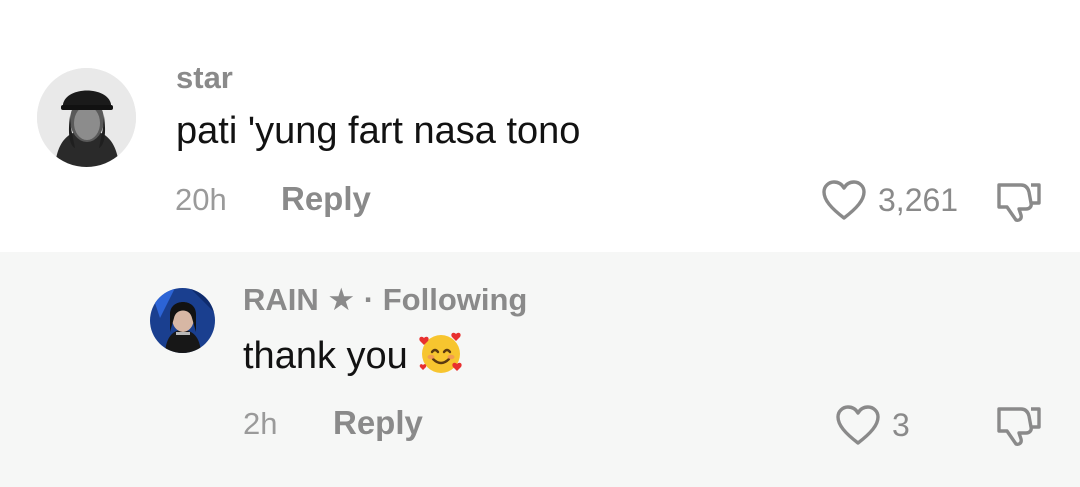 This screenshot has height=487, width=1080. I want to click on reply-timestamp: 2h, so click(260, 423).